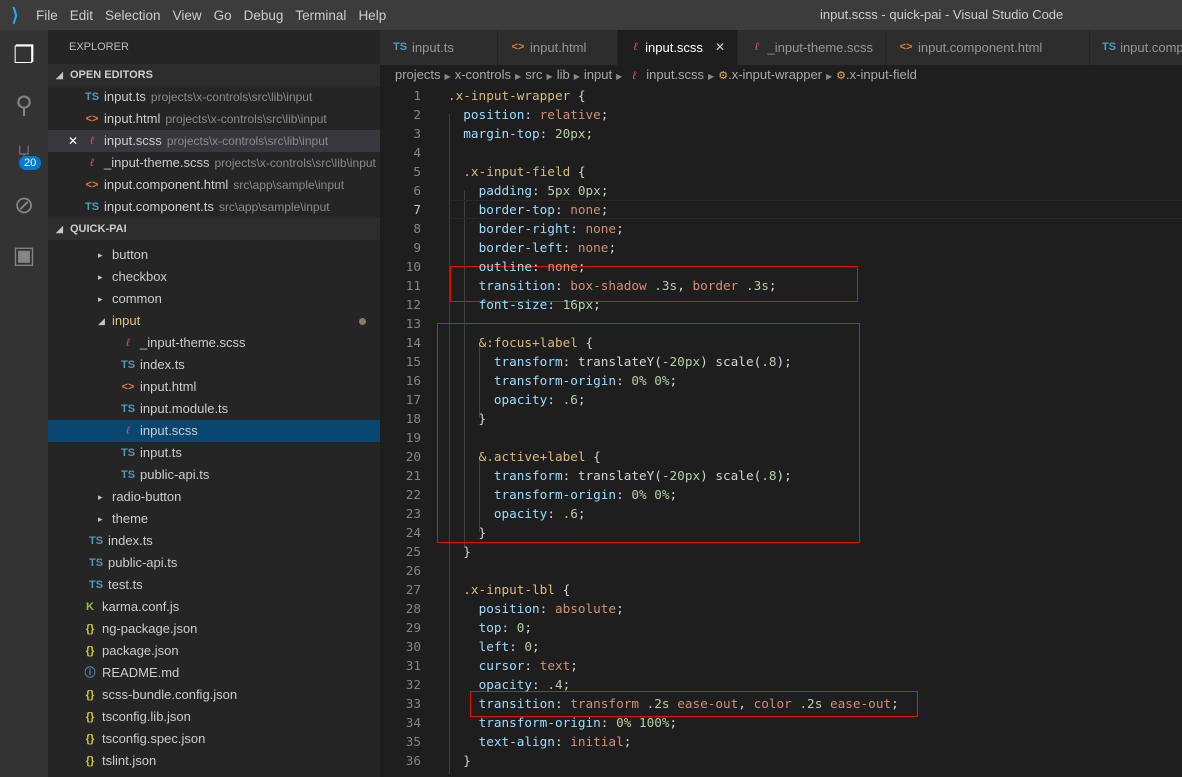  Describe the element at coordinates (24, 155) in the screenshot. I see `source-control-icon: ⑂ 20` at that location.